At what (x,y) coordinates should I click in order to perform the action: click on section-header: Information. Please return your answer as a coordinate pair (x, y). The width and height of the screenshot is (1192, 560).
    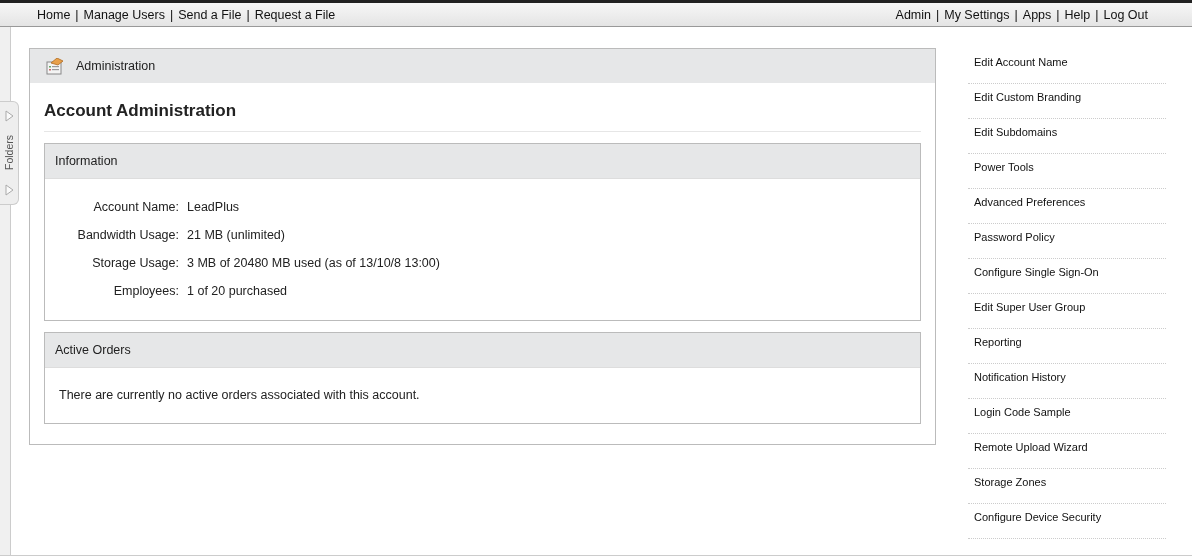
    Looking at the image, I should click on (482, 161).